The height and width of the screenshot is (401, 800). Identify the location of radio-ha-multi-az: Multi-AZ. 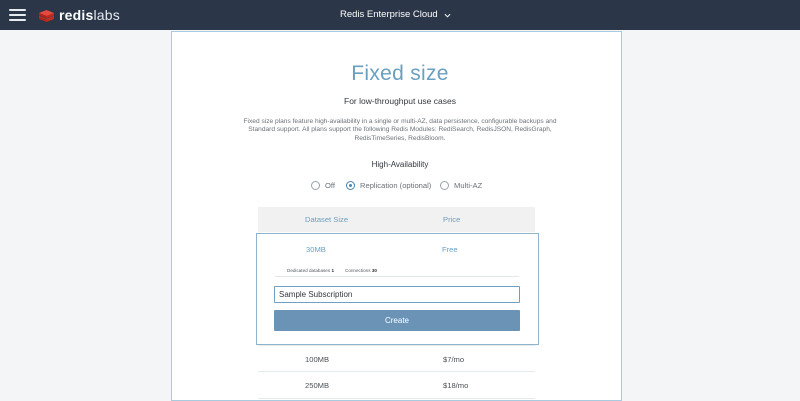
(461, 185).